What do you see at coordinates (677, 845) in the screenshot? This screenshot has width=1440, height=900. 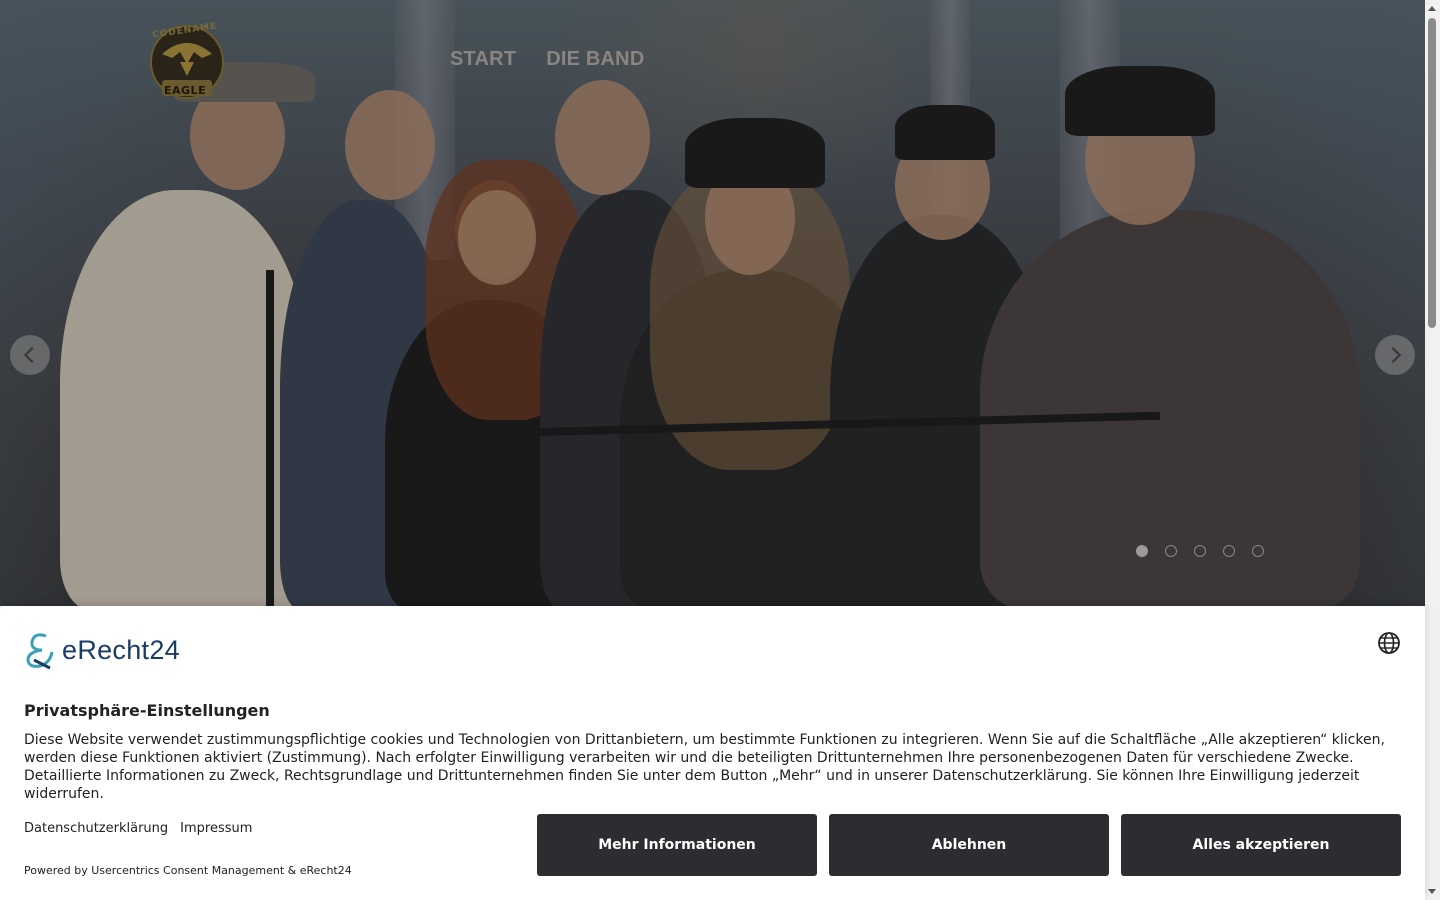 I see `more-info-button: Mehr Informationen` at bounding box center [677, 845].